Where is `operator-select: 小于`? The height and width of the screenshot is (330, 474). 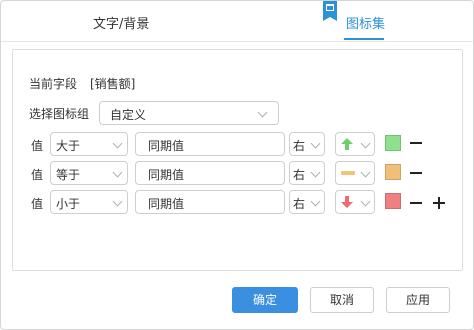
operator-select: 小于 is located at coordinates (89, 202).